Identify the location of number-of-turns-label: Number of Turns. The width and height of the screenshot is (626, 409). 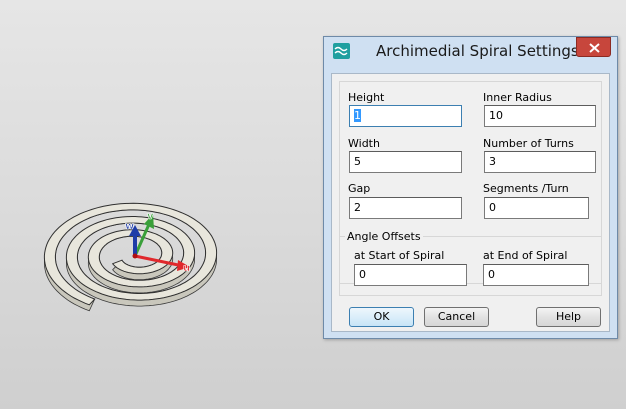
(528, 143).